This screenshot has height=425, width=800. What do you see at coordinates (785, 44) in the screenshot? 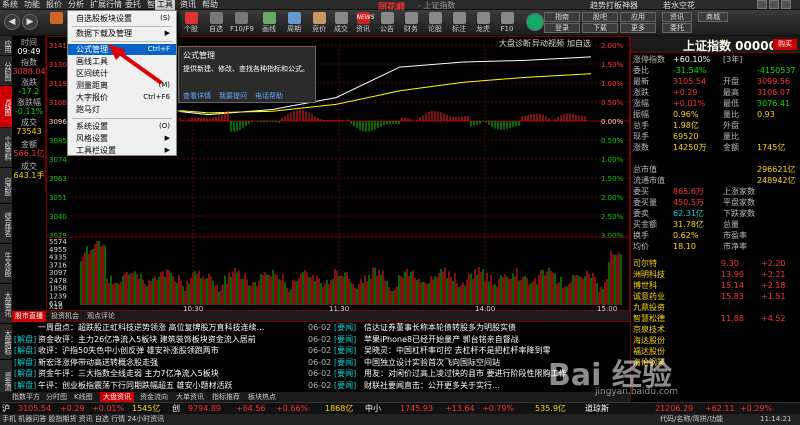
I see `buy-button: 购买` at bounding box center [785, 44].